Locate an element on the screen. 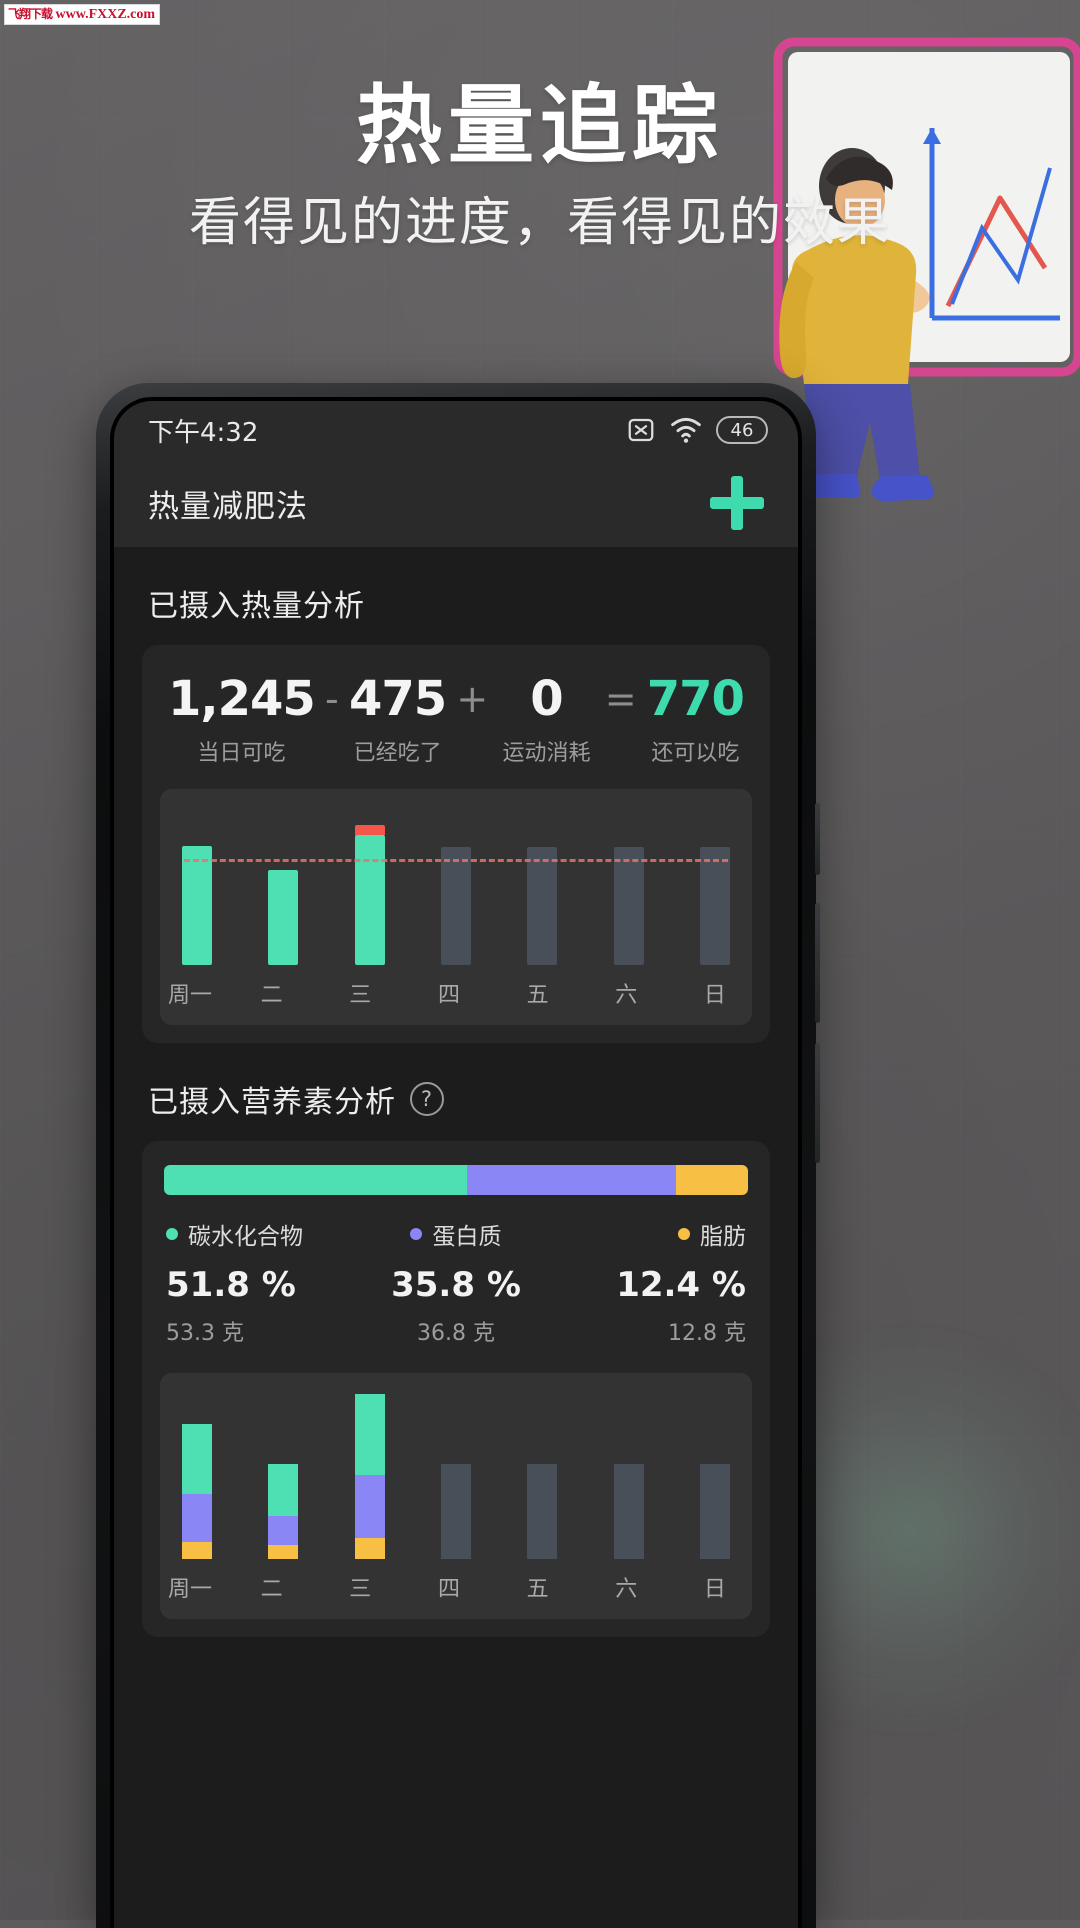 The width and height of the screenshot is (1080, 1928). calorie-operator: - is located at coordinates (332, 699).